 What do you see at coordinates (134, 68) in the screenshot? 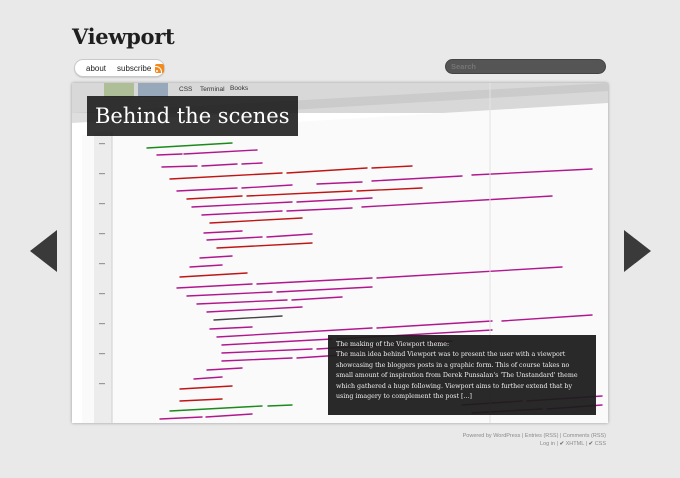
I see `nav-subscribe-link: subscribe` at bounding box center [134, 68].